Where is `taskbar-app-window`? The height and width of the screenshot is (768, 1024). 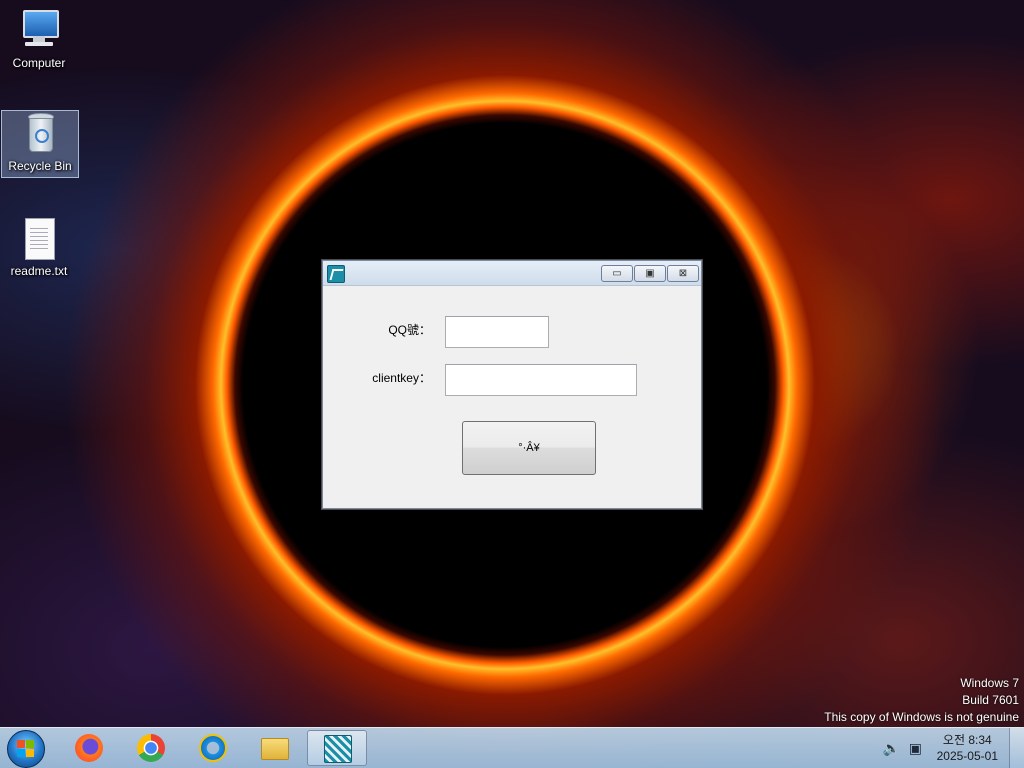
taskbar-app-window is located at coordinates (337, 748).